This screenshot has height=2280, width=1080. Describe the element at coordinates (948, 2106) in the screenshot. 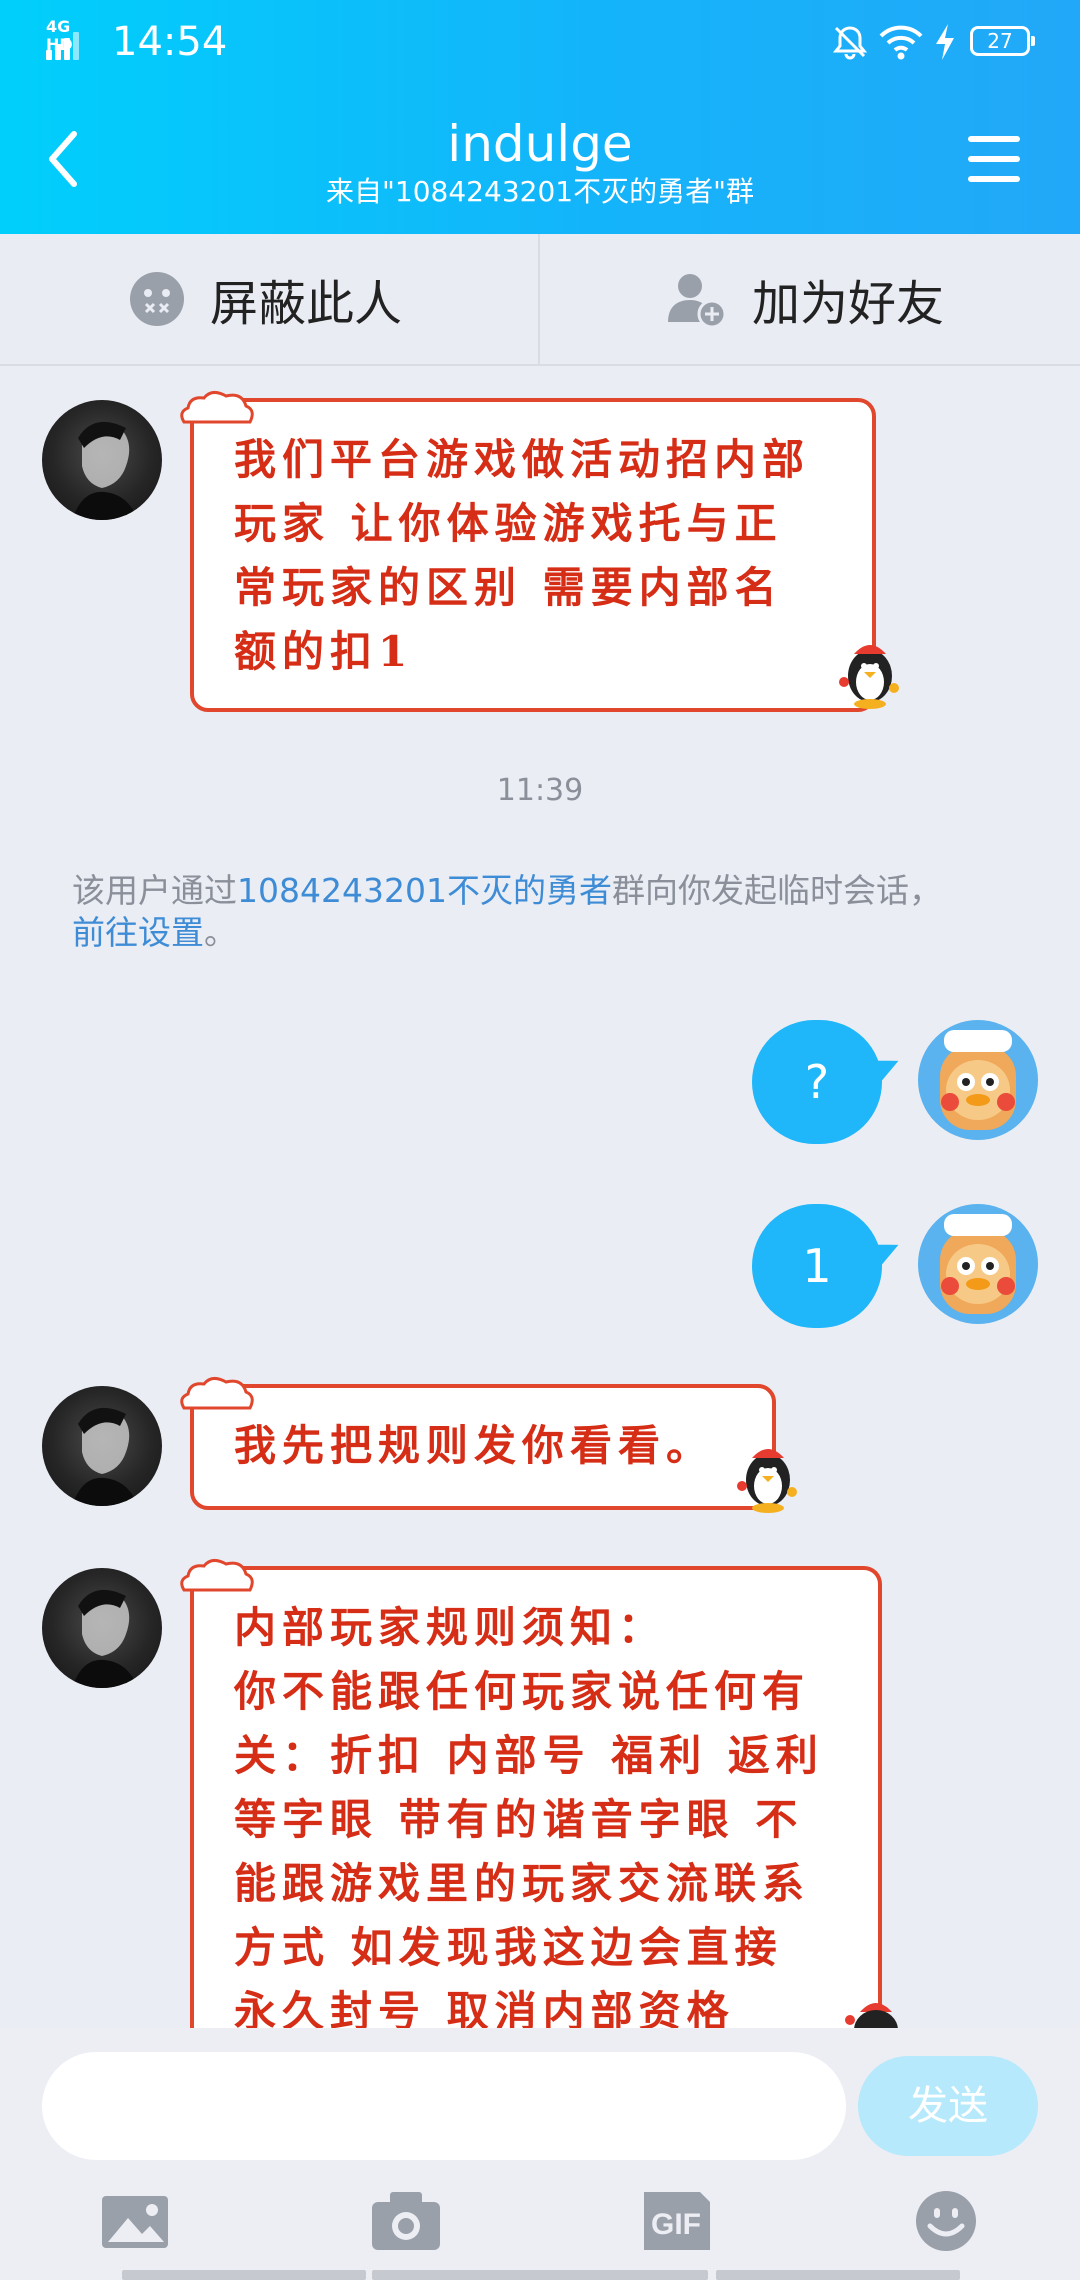

I see `send-button: 发送` at that location.